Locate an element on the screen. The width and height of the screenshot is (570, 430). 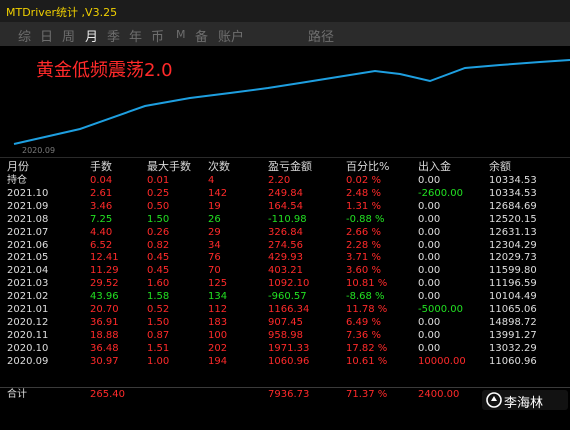
cell-trades: 34 is located at coordinates (214, 245).